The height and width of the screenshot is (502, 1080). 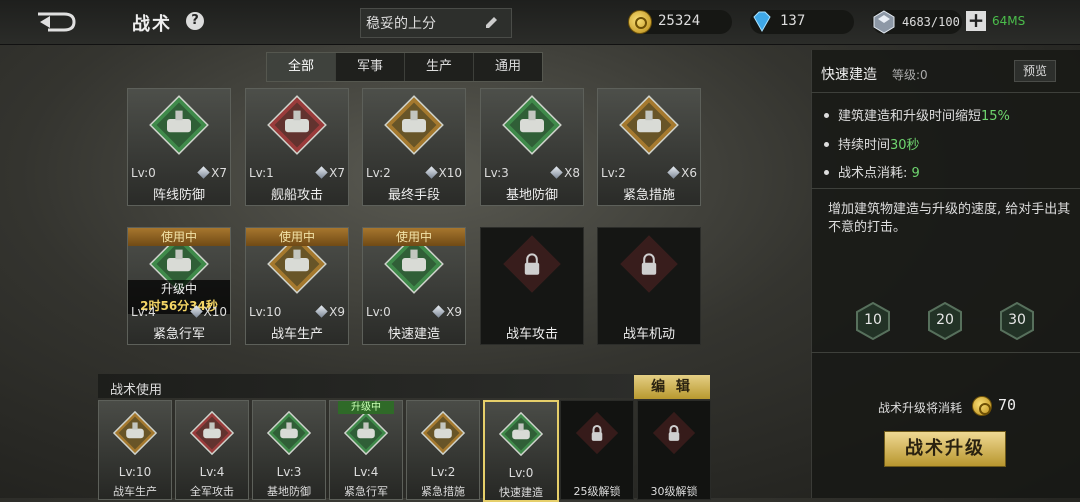 I want to click on gold-amount: 25324, so click(x=679, y=21).